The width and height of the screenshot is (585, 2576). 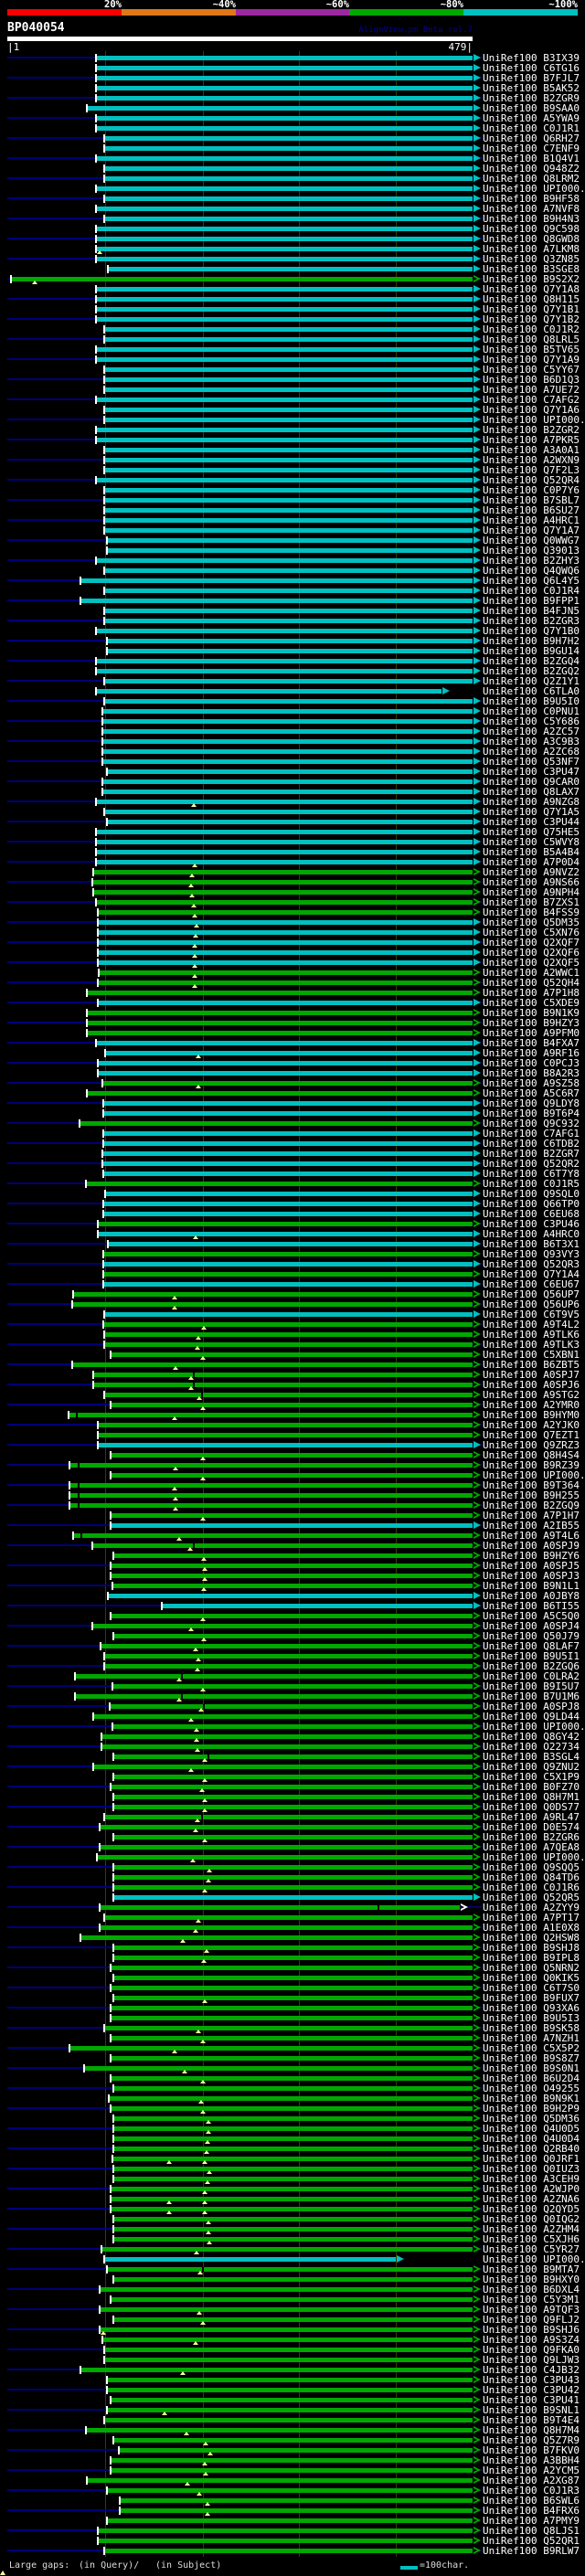 I want to click on hit-accession-label: UniRef100_B9HXY0, so click(x=534, y=2279).